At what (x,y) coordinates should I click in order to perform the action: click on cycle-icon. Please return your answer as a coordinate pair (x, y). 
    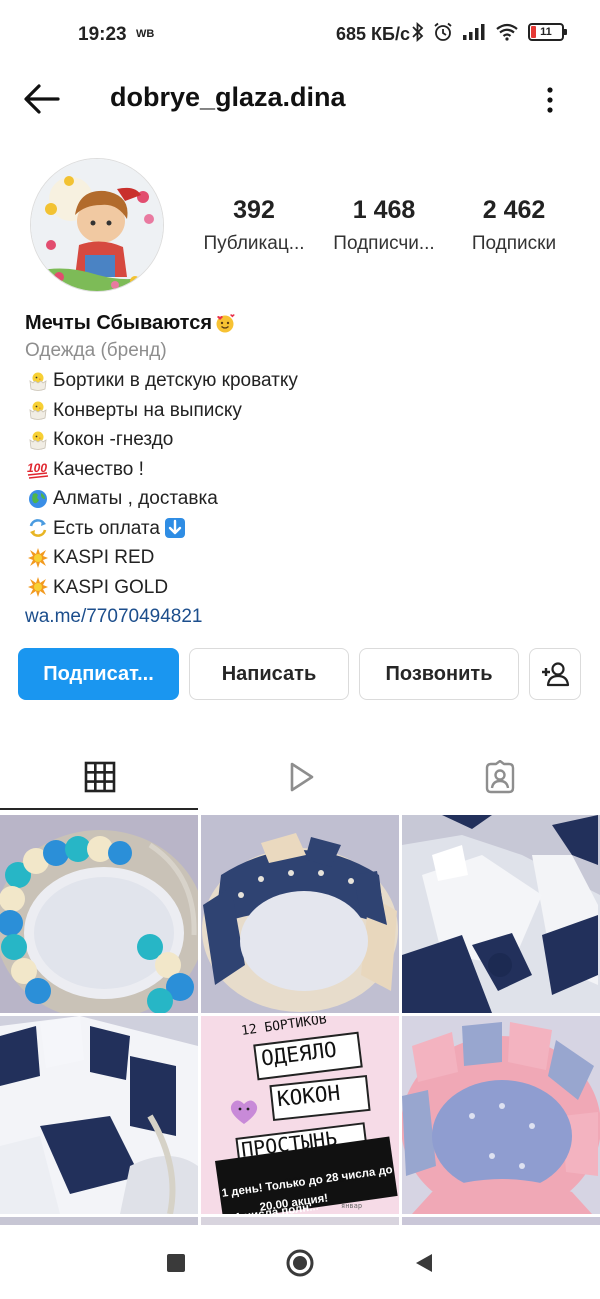
    Looking at the image, I should click on (38, 528).